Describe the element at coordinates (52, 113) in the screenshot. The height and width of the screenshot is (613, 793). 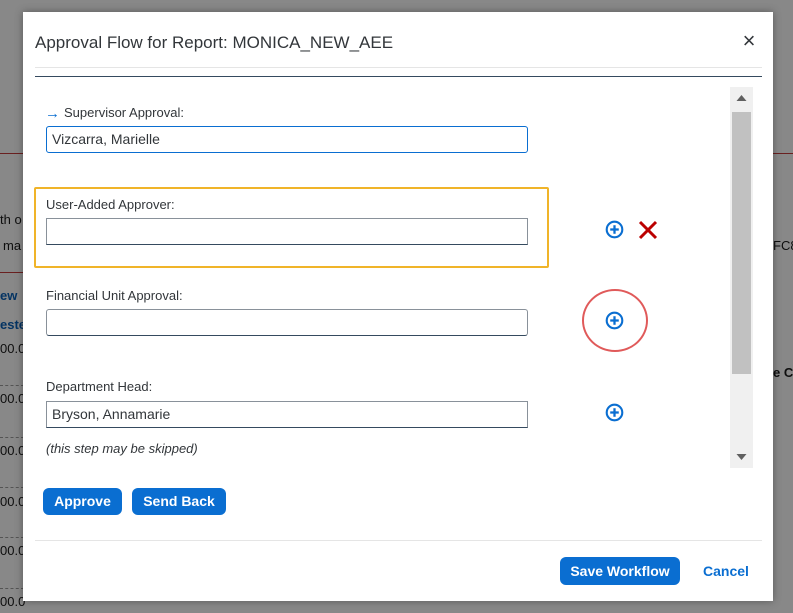
I see `arrow-right-icon: →` at that location.